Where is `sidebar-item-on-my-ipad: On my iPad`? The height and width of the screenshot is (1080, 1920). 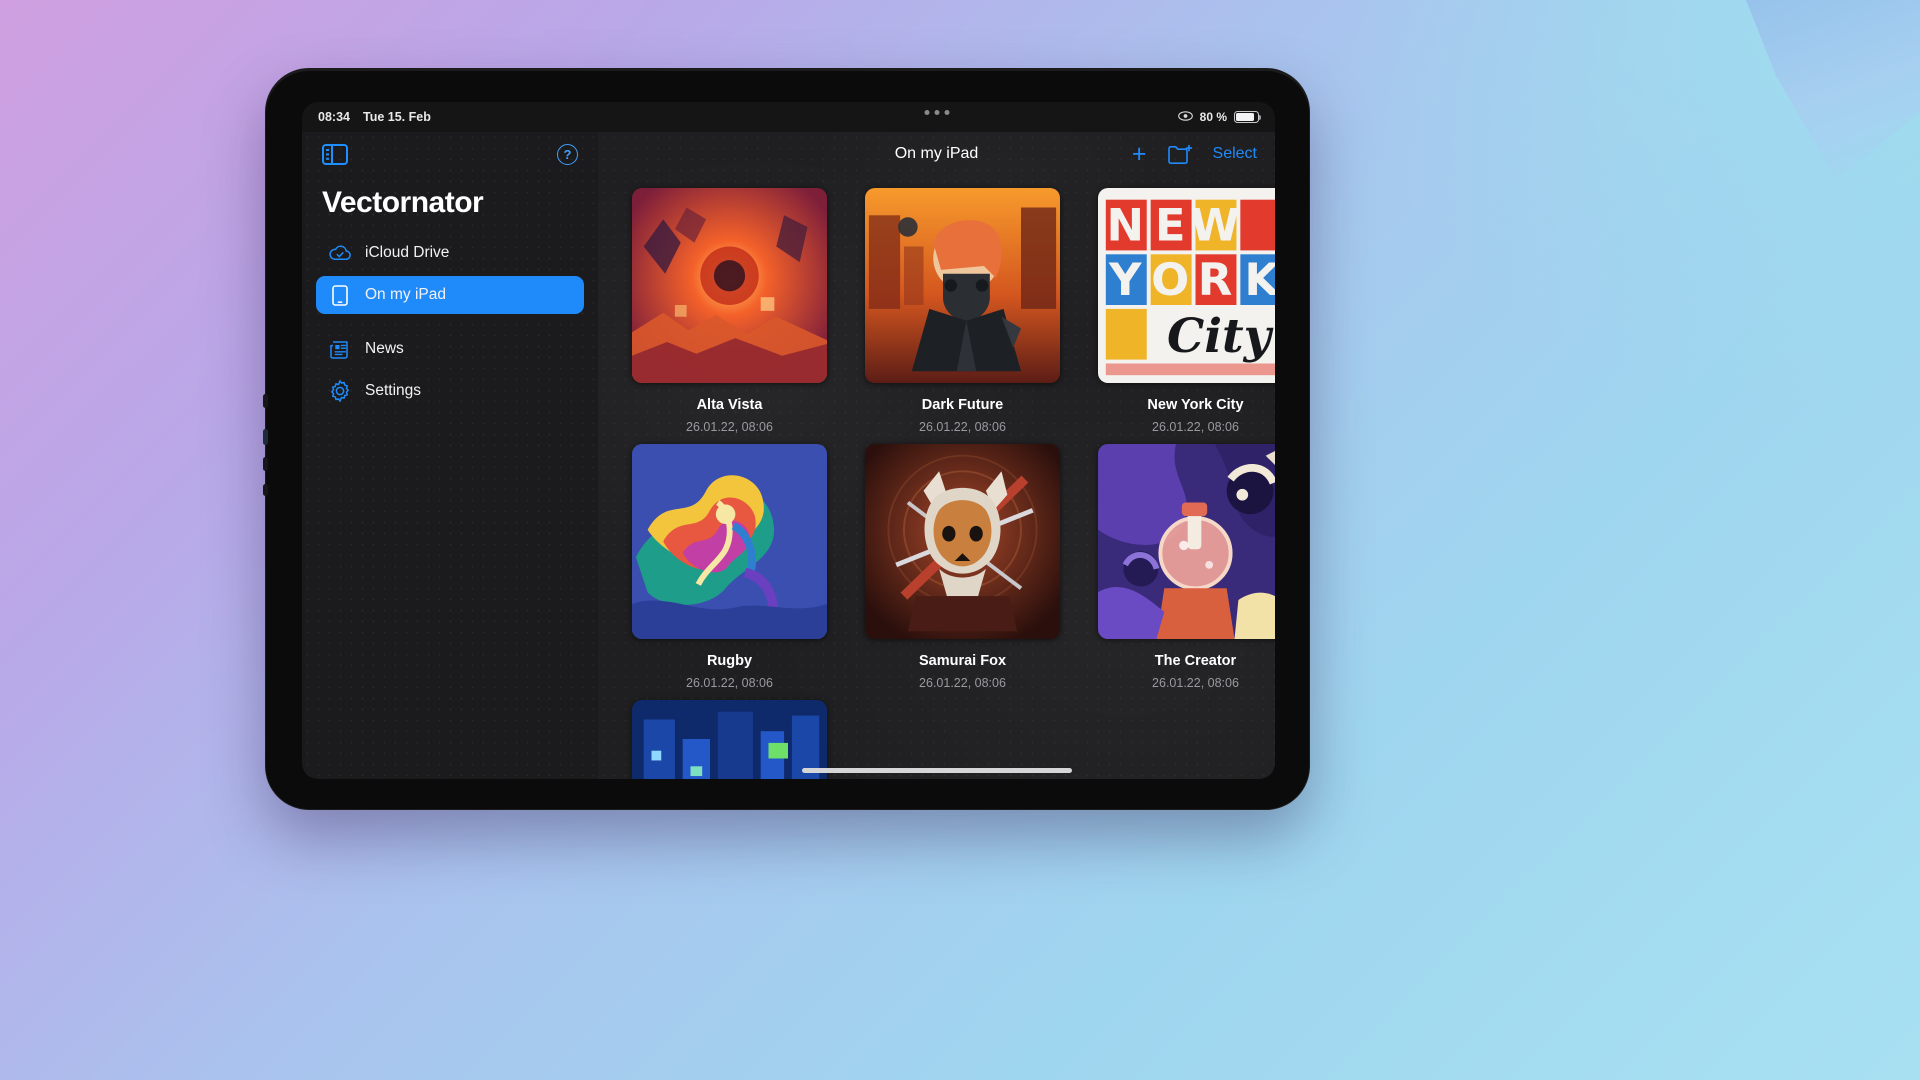 sidebar-item-on-my-ipad: On my iPad is located at coordinates (450, 295).